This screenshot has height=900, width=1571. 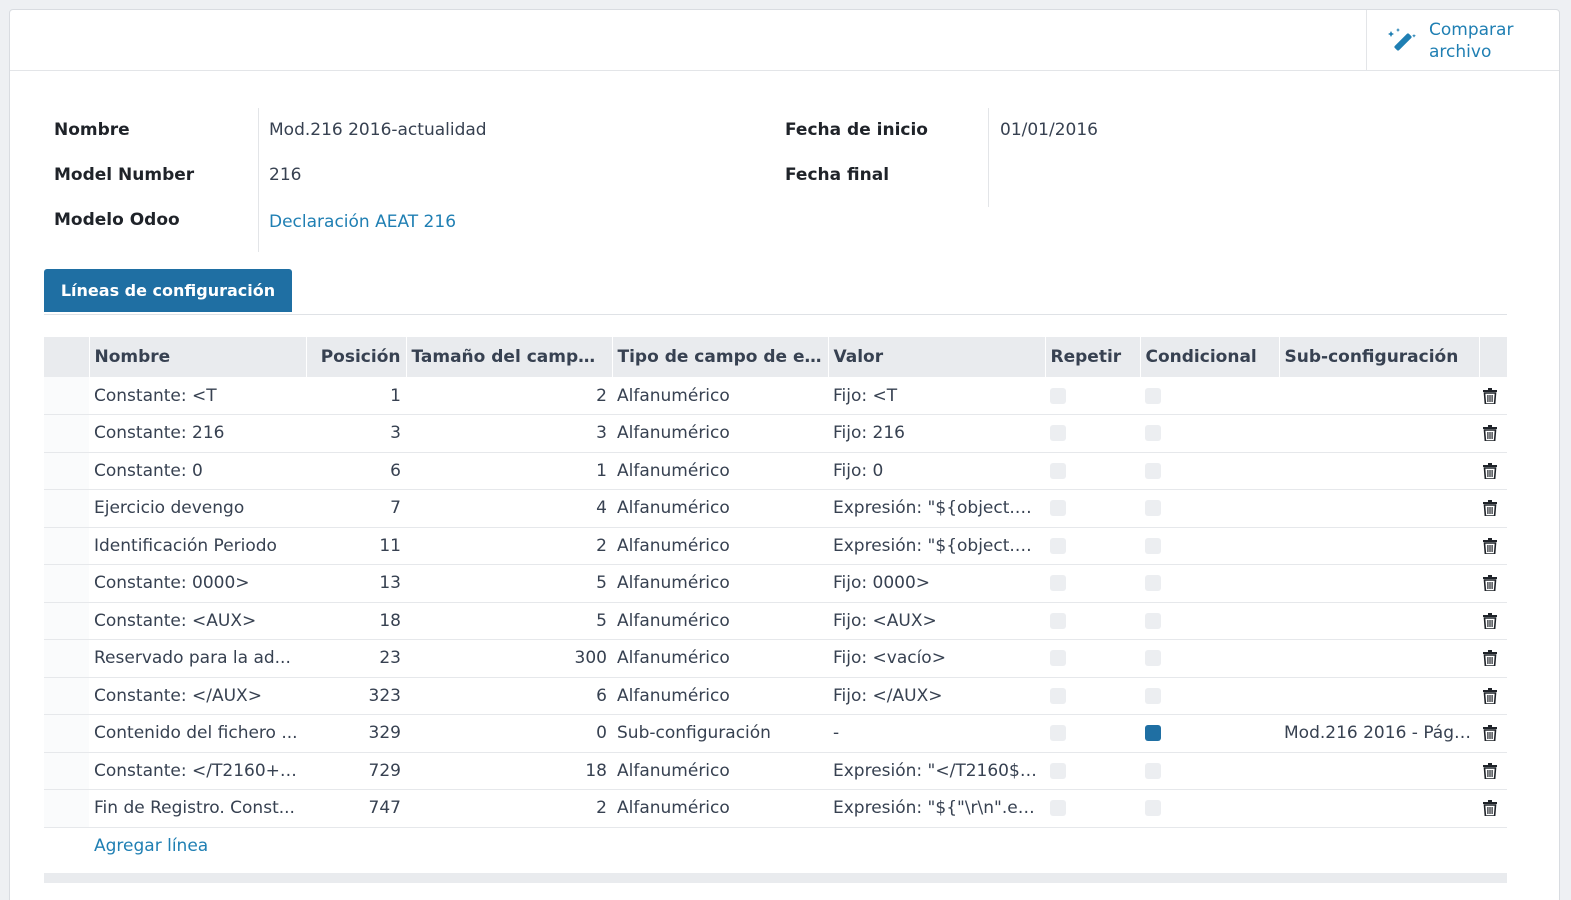 I want to click on cell-nombre: Constante: <T, so click(x=197, y=396).